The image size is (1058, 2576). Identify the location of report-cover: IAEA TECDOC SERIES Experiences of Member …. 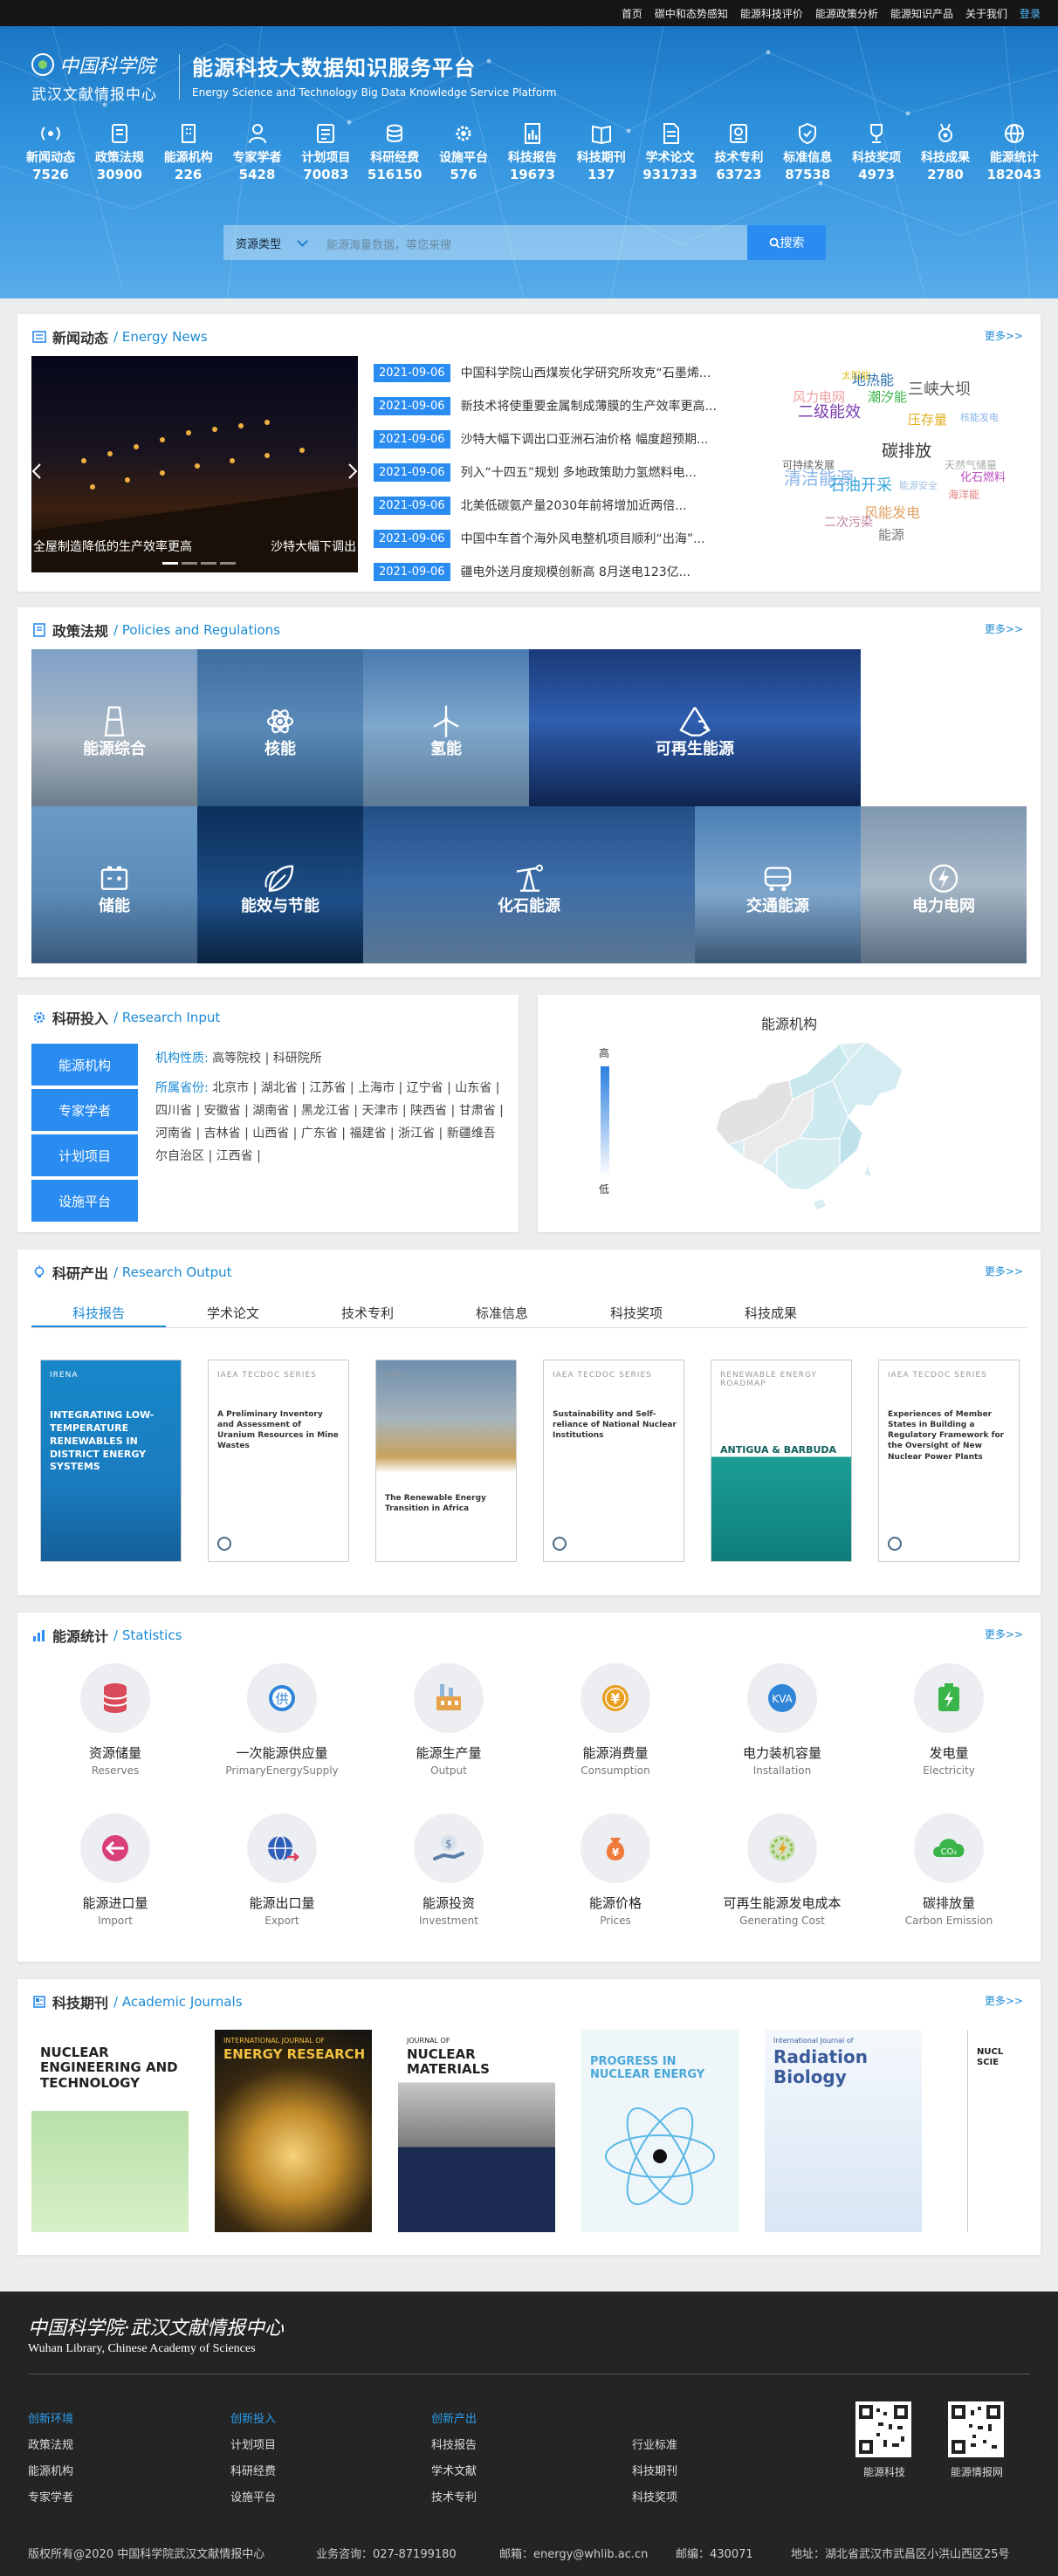
(949, 1461).